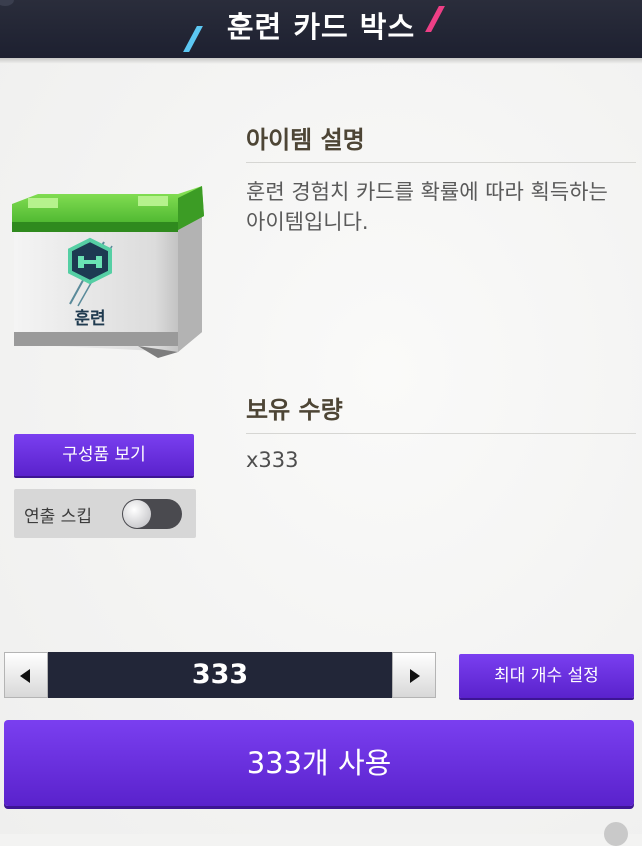 This screenshot has height=846, width=642. What do you see at coordinates (441, 433) in the screenshot?
I see `holdings-divider` at bounding box center [441, 433].